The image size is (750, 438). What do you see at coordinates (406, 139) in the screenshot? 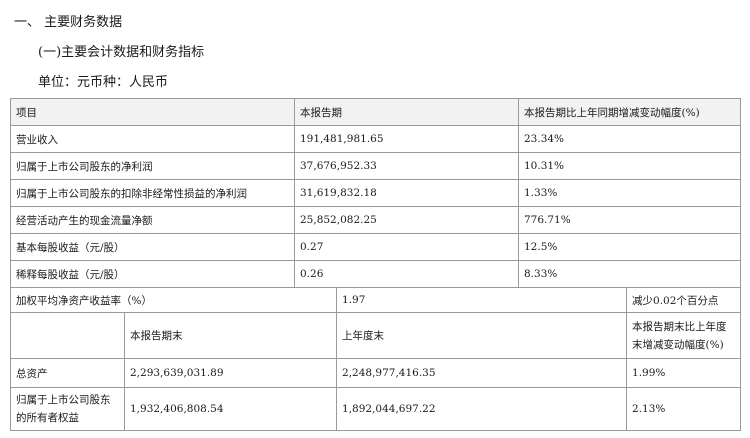
I see `row-value: 191,481,981.65` at bounding box center [406, 139].